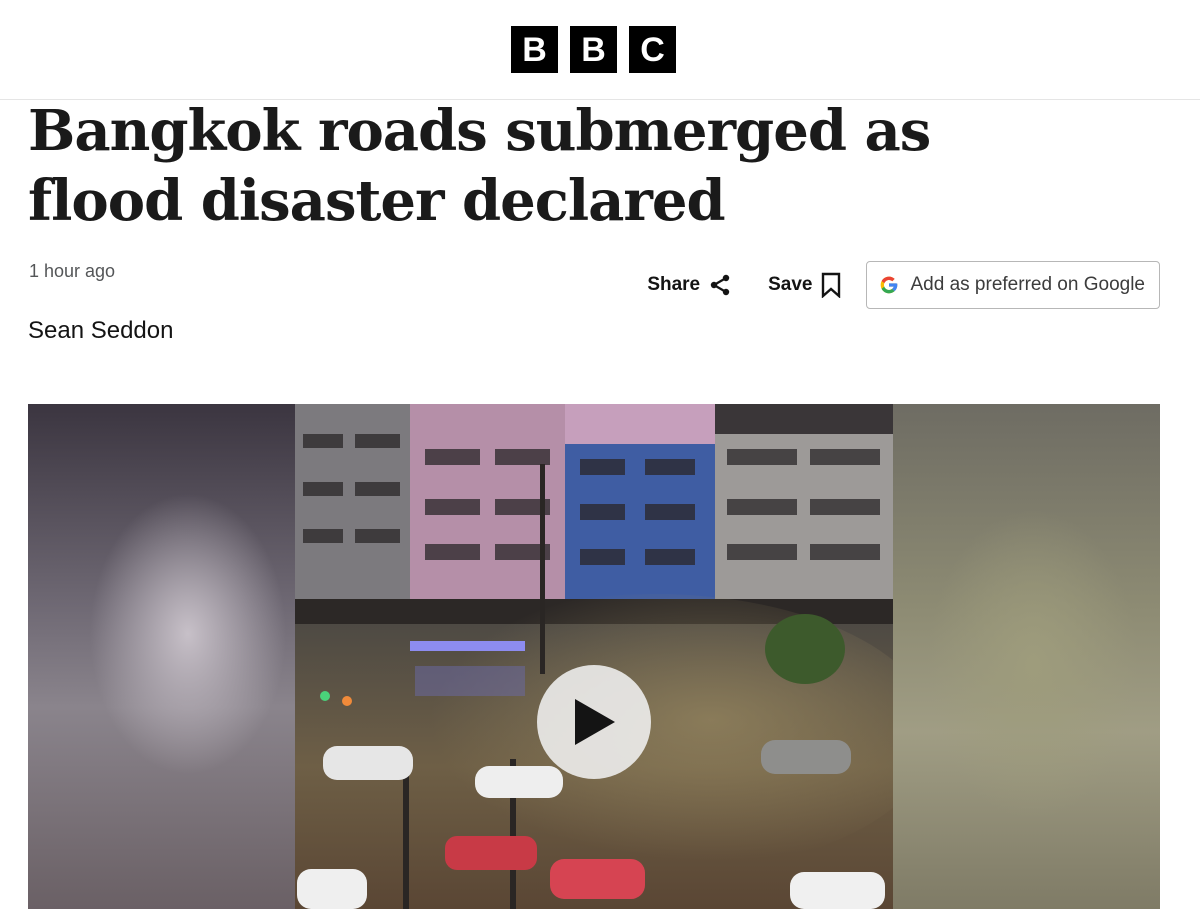 This screenshot has width=1200, height=909. What do you see at coordinates (652, 49) in the screenshot?
I see `logo-letter-3: C` at bounding box center [652, 49].